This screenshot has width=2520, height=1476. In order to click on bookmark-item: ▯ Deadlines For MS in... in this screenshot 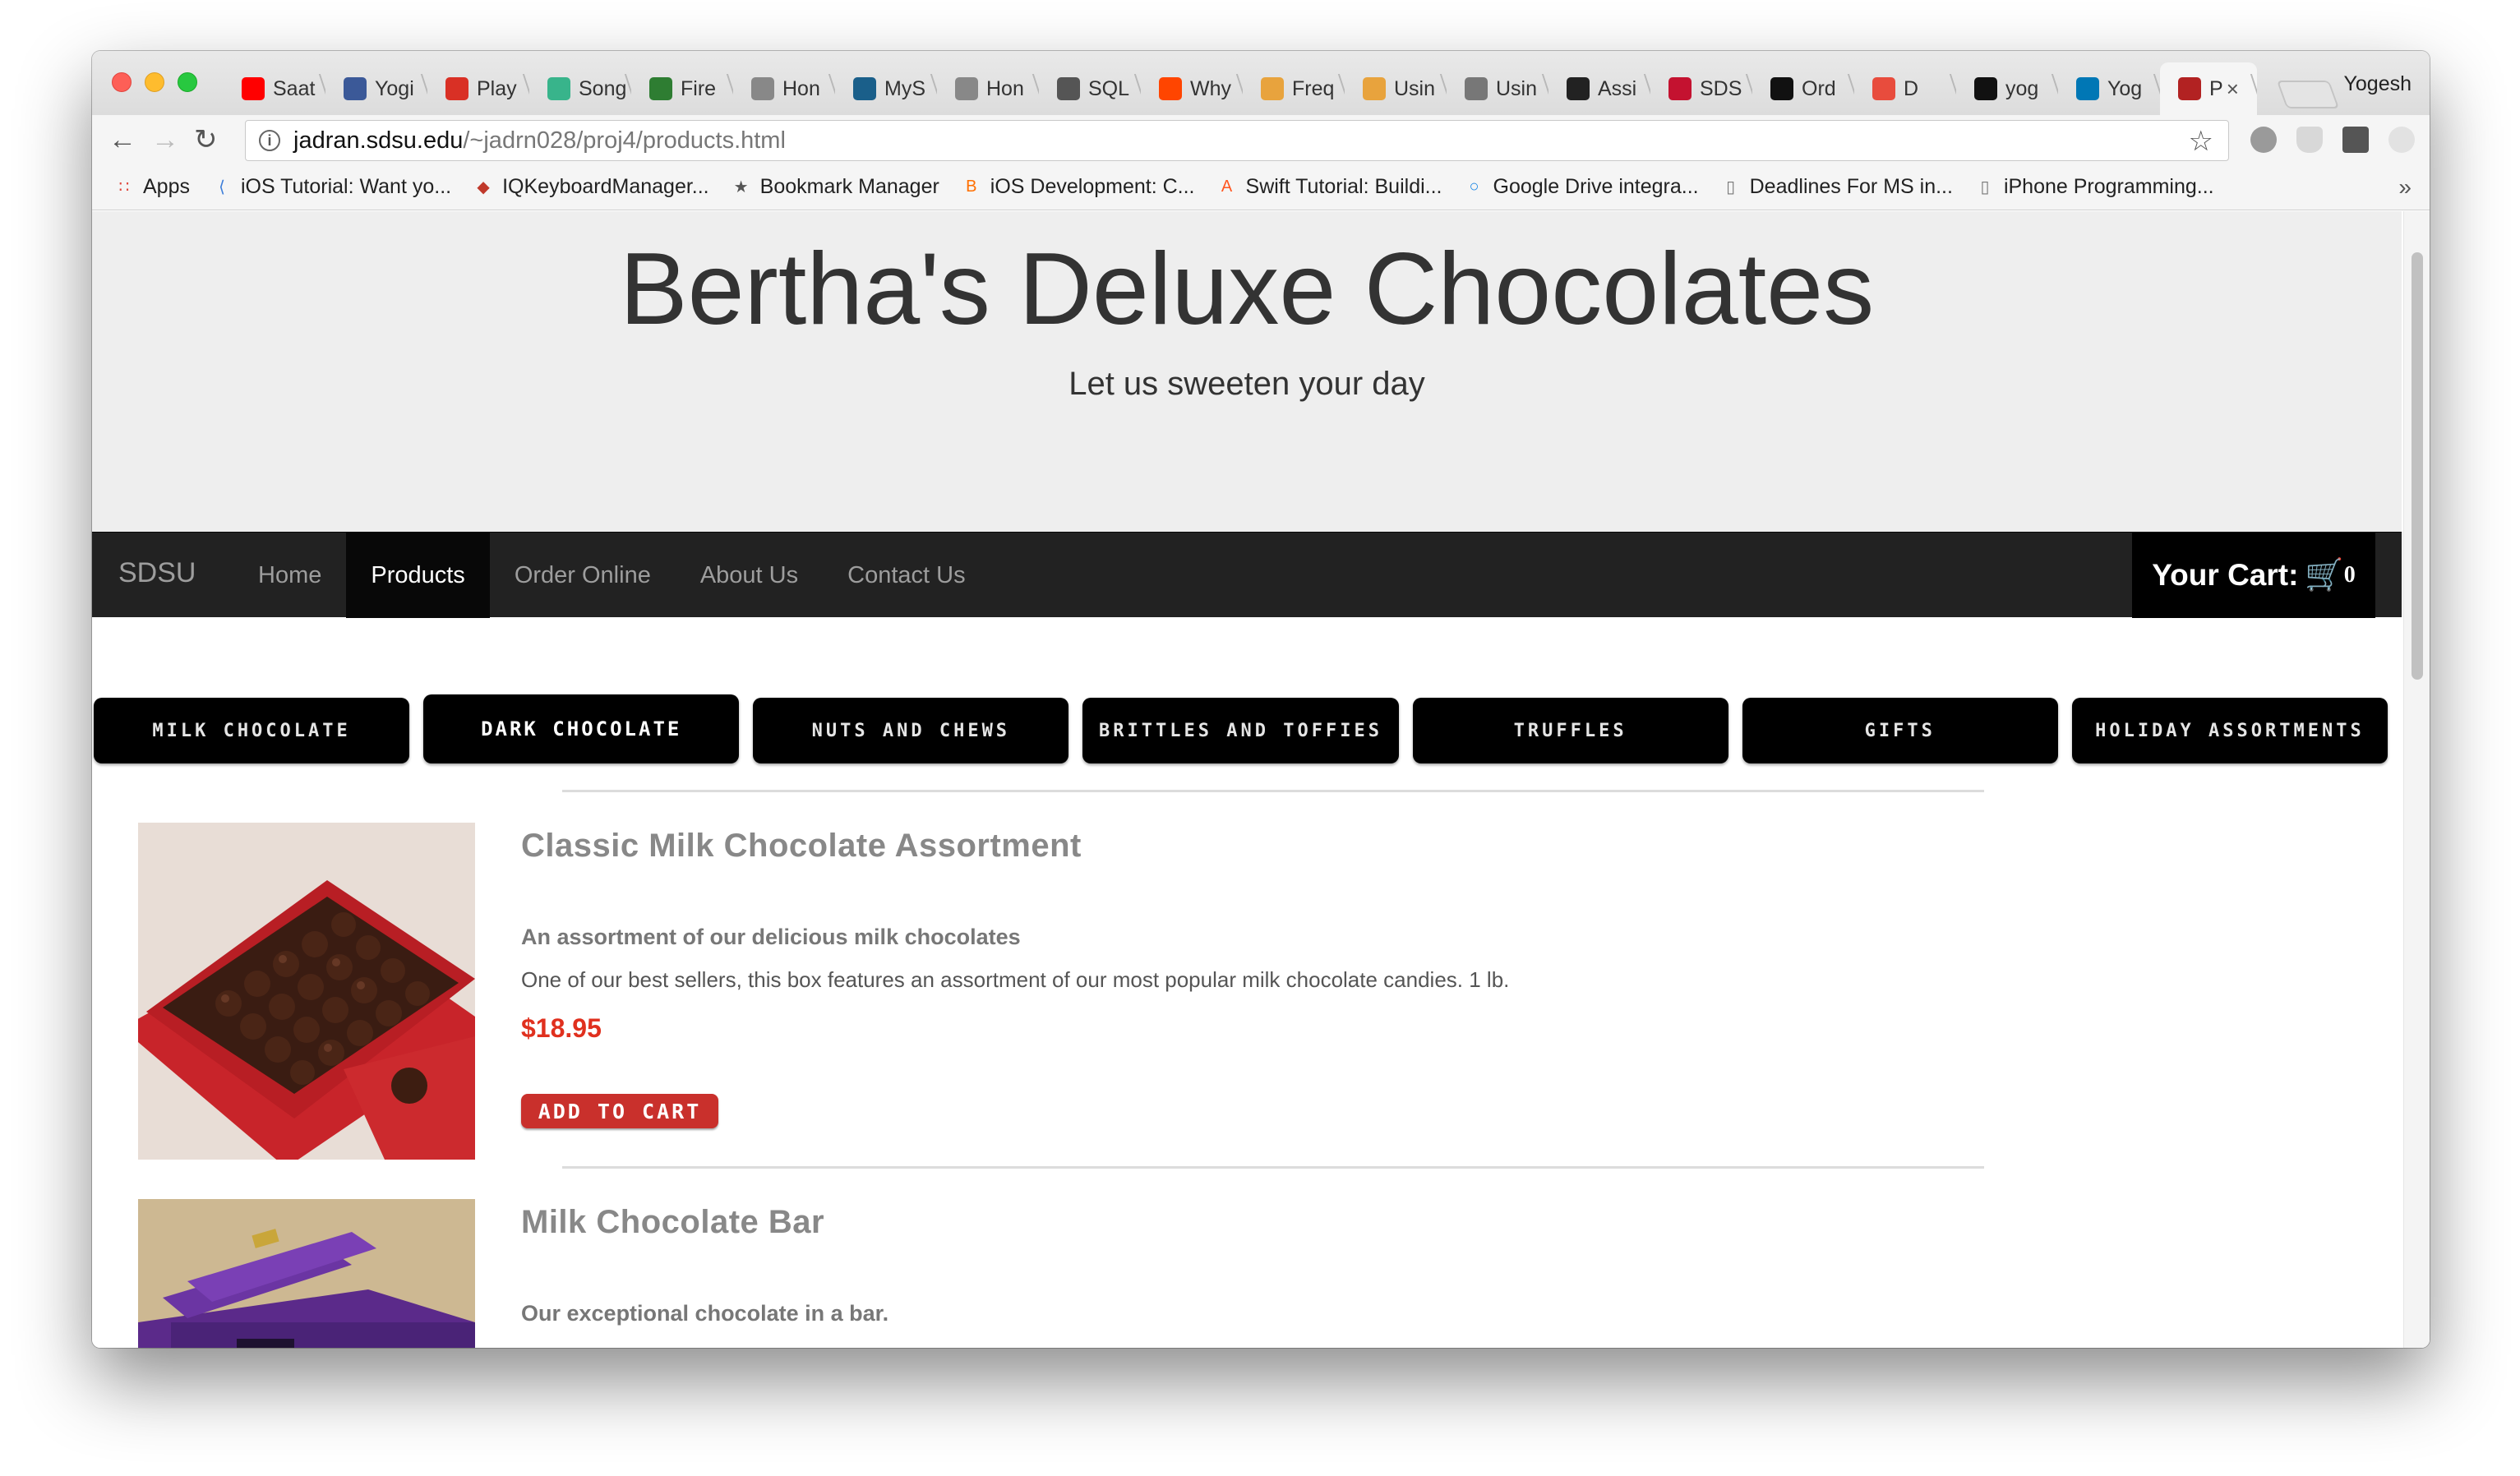, I will do `click(1836, 187)`.